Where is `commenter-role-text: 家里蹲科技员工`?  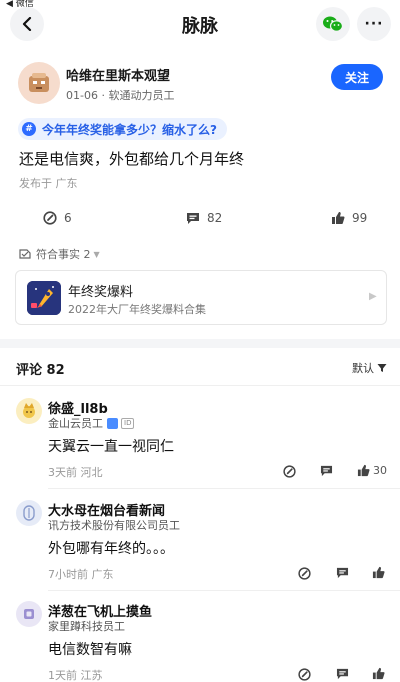
commenter-role-text: 家里蹲科技员工 is located at coordinates (86, 626).